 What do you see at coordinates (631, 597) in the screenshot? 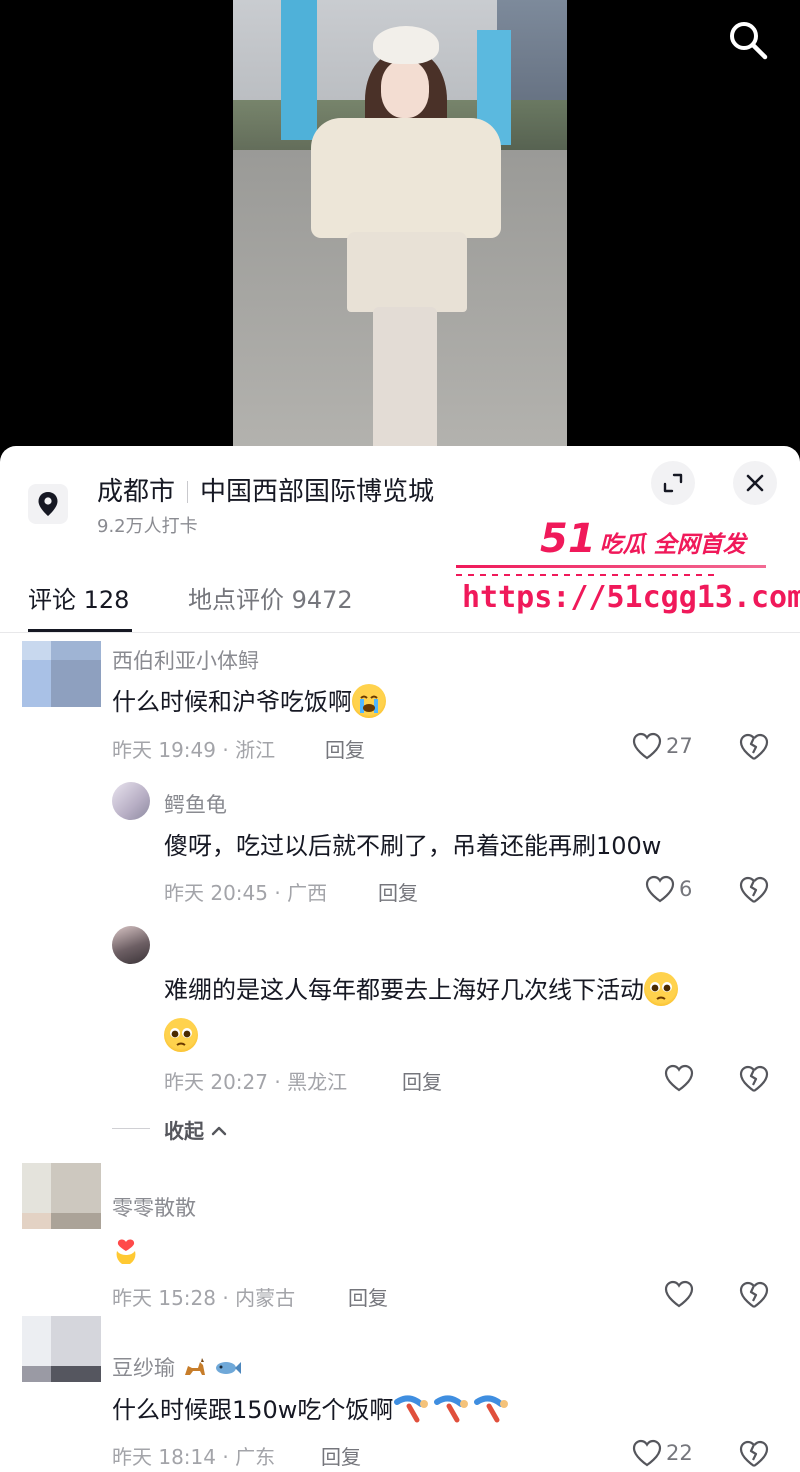
I see `watermark-url: https://51cgg13.com` at bounding box center [631, 597].